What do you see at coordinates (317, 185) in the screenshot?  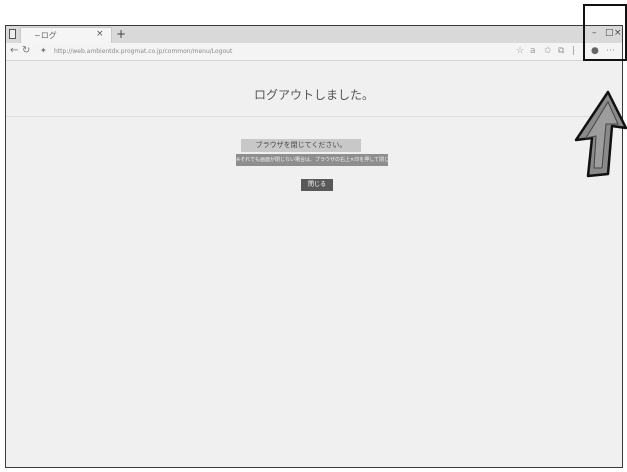 I see `close-button: 閉じる` at bounding box center [317, 185].